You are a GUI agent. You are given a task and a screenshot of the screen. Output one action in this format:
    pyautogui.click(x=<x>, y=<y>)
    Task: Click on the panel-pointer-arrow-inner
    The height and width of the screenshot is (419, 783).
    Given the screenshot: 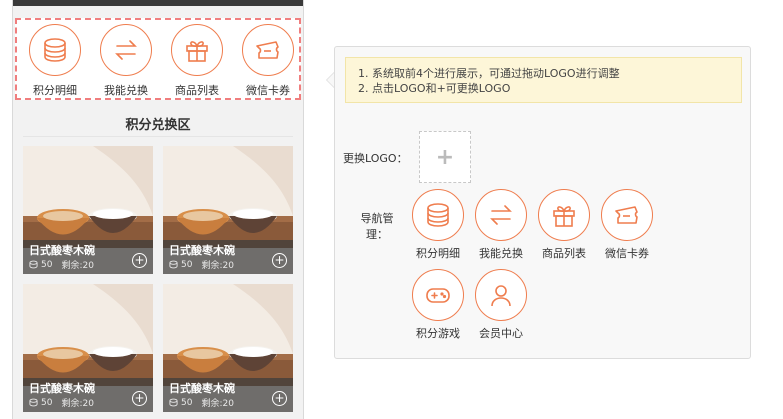 What is the action you would take?
    pyautogui.click(x=330, y=80)
    